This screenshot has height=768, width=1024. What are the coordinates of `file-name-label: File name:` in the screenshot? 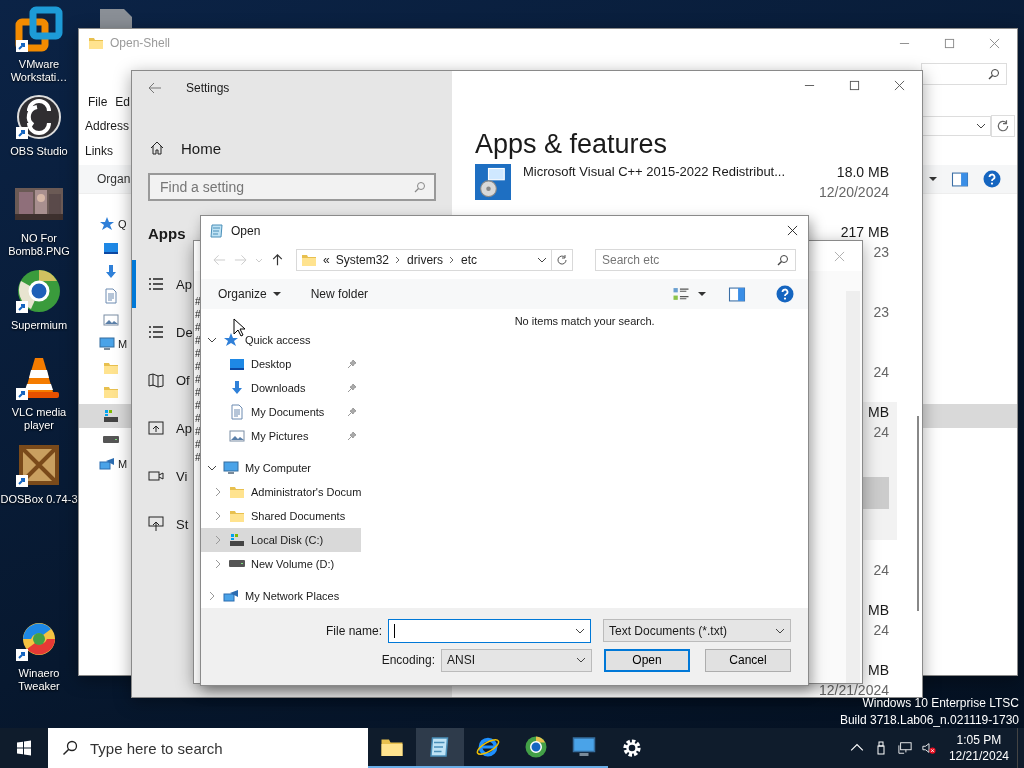 It's located at (353, 630).